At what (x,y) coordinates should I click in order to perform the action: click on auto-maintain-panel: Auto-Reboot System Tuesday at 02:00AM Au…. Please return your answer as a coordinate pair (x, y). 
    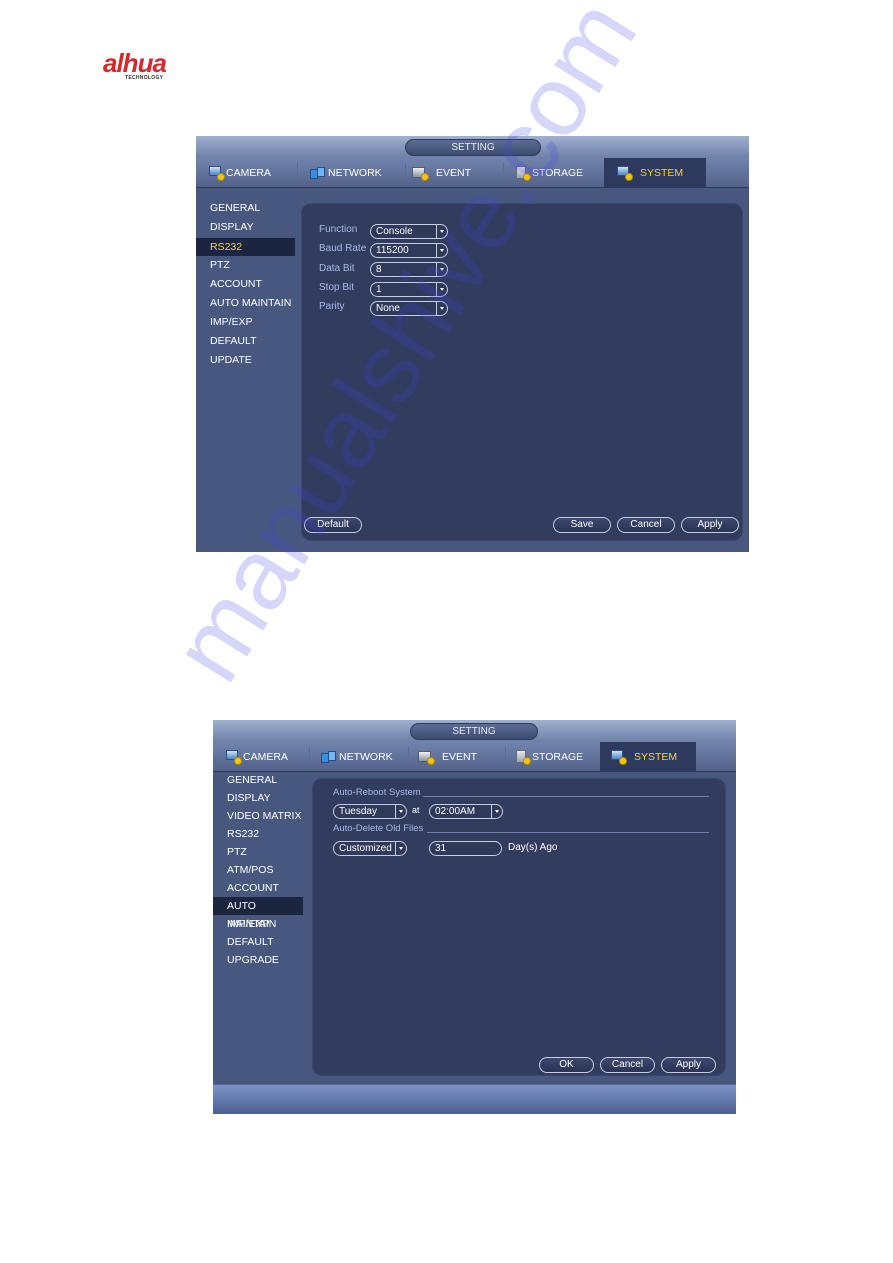
    Looking at the image, I should click on (519, 927).